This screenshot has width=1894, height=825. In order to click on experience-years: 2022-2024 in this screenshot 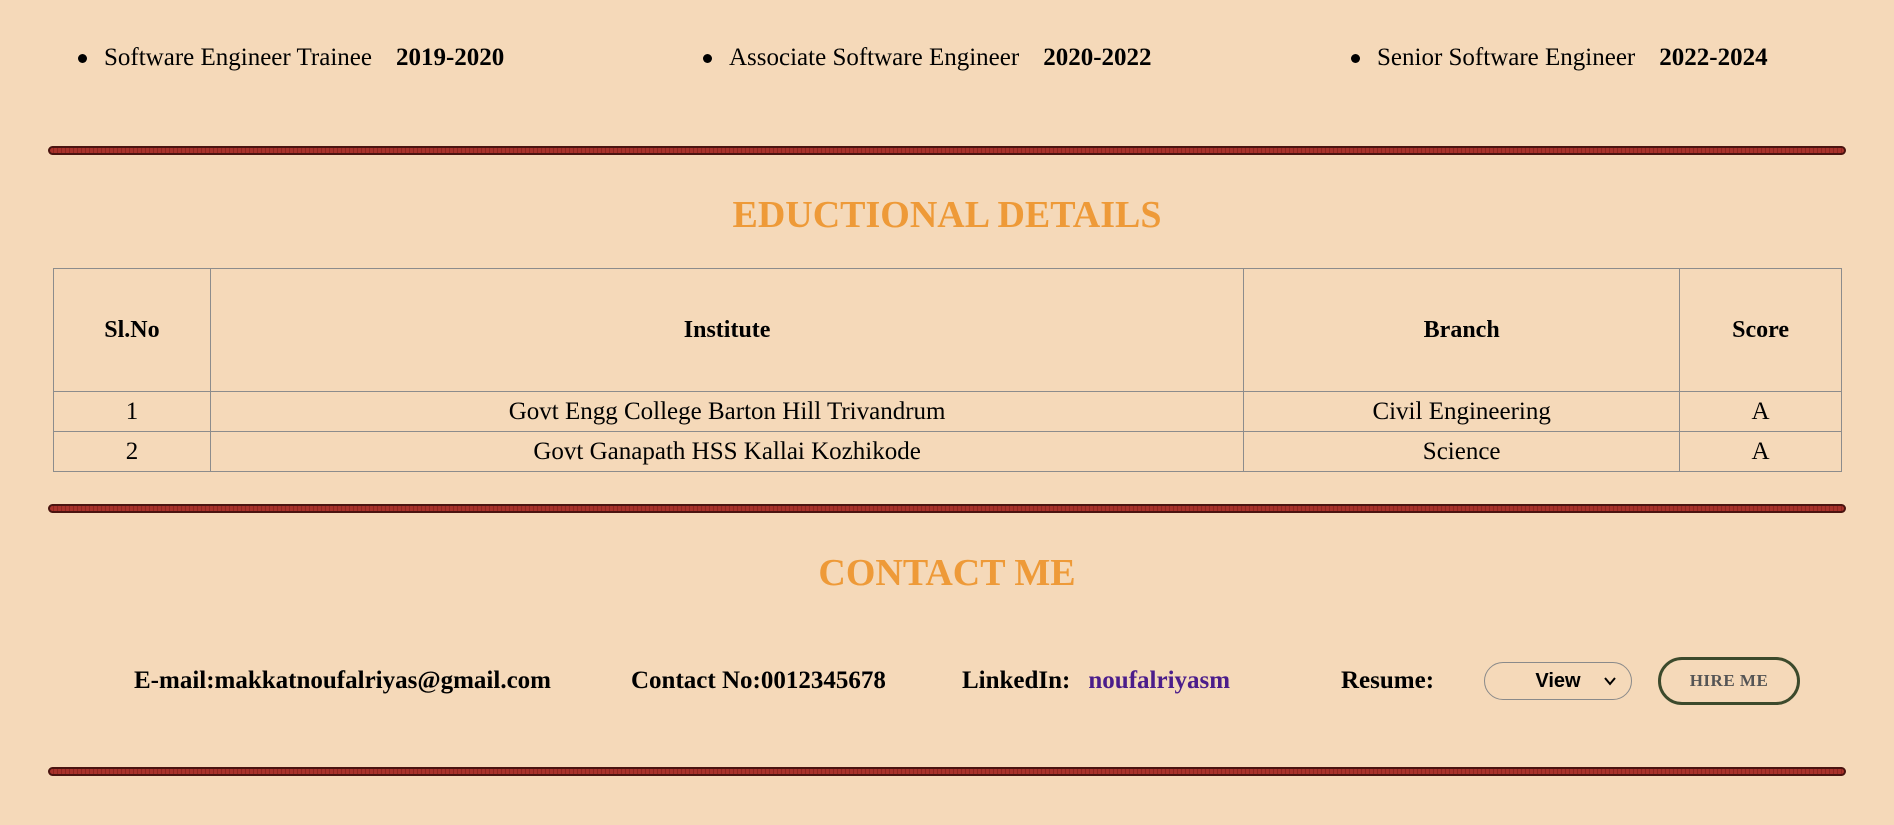, I will do `click(1713, 57)`.